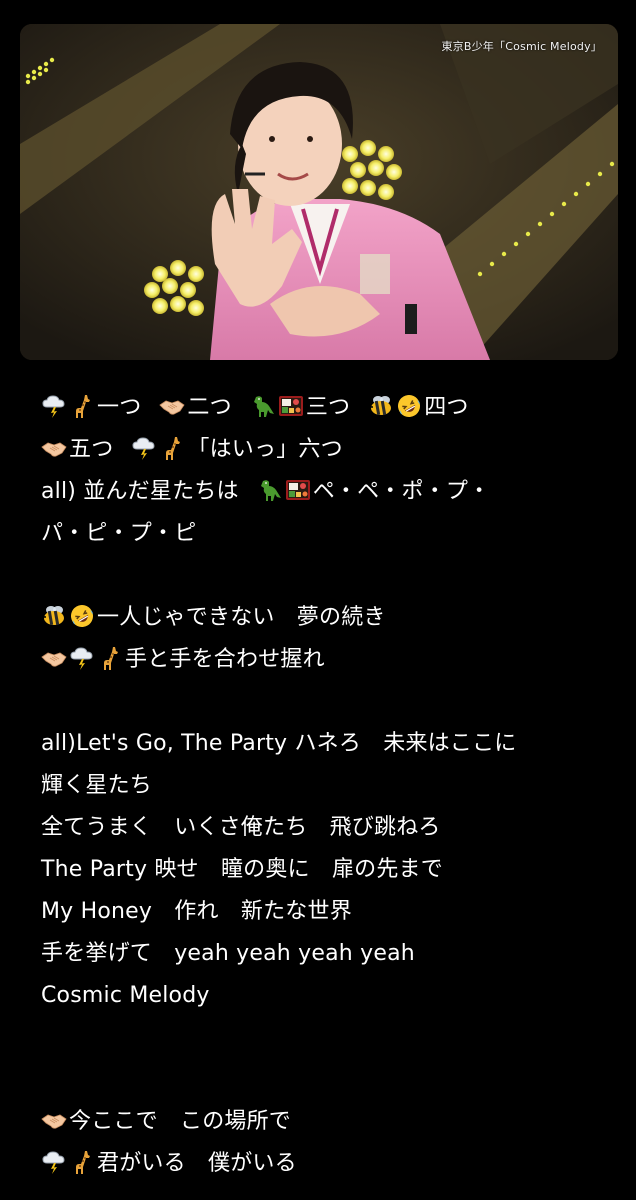  Describe the element at coordinates (228, 953) in the screenshot. I see `lyric-text: 手を挙げて yeah yeah yeah yeah` at that location.